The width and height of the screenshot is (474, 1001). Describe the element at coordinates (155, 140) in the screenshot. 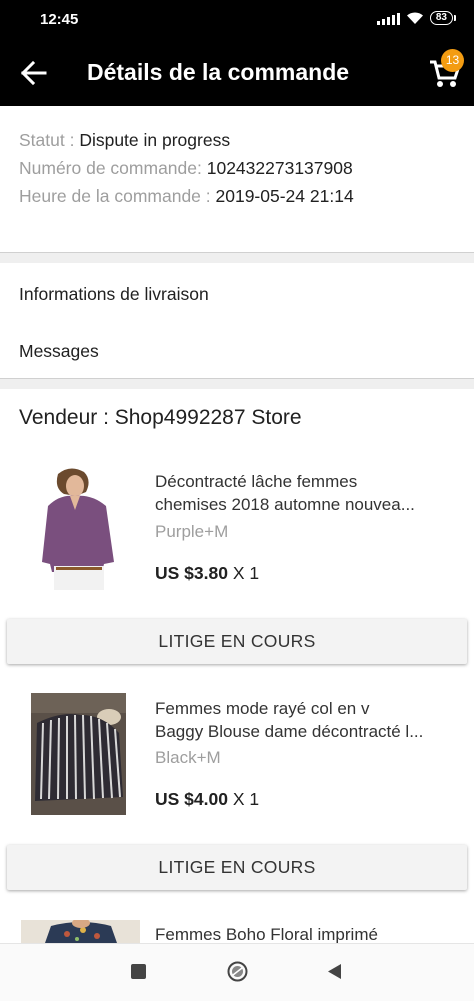

I see `order-status-value: Dispute in progress` at that location.